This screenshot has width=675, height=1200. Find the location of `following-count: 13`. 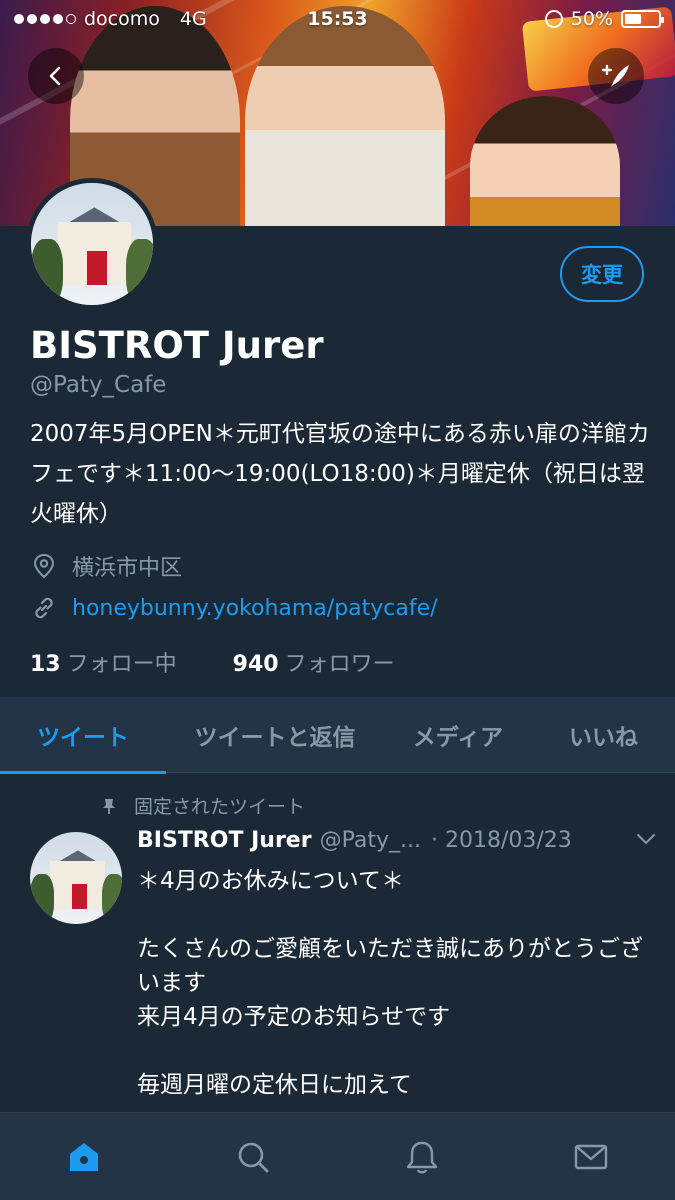

following-count: 13 is located at coordinates (45, 664).